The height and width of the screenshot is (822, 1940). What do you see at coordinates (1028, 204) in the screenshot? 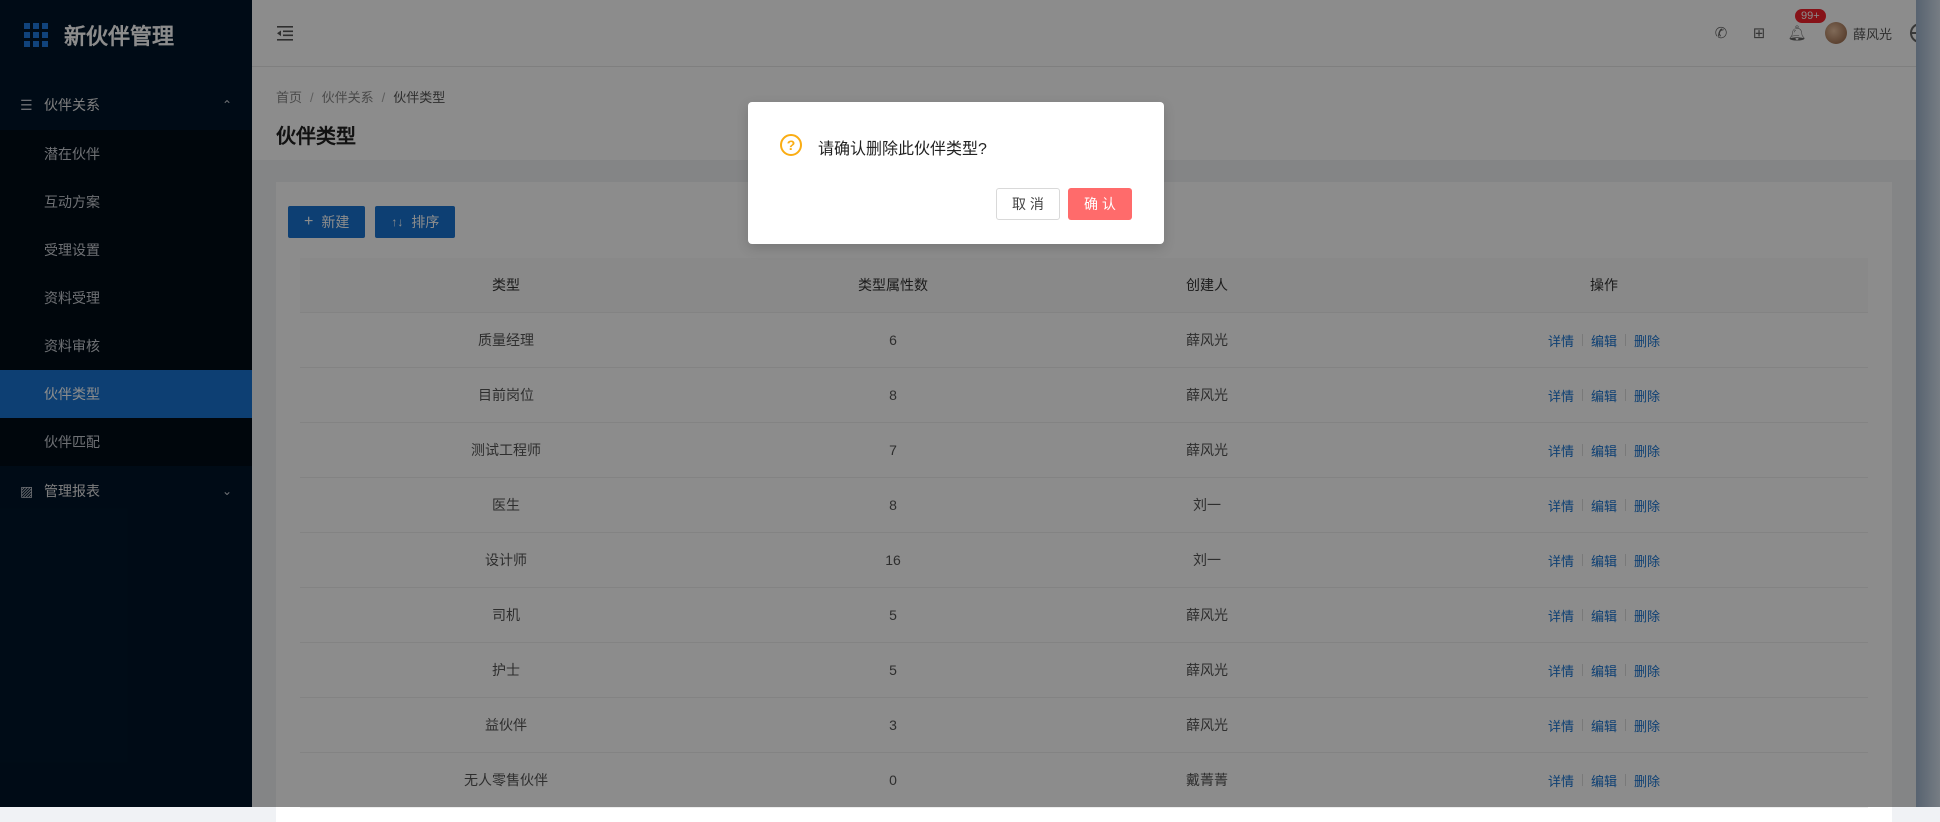
I see `cancel-button: 取 消` at bounding box center [1028, 204].